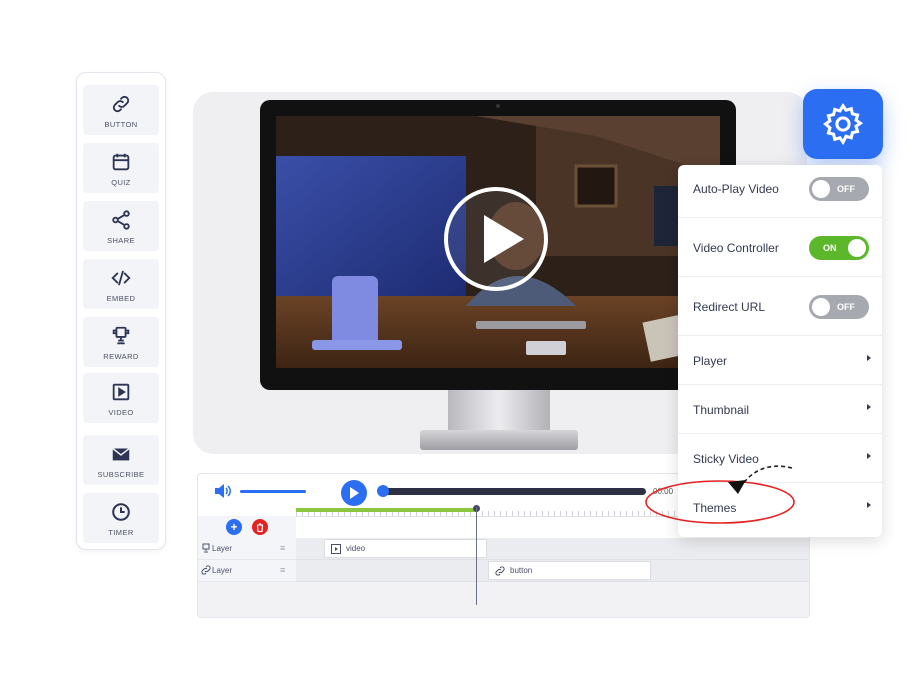 The image size is (913, 699). Describe the element at coordinates (383, 491) in the screenshot. I see `seek-handle` at that location.